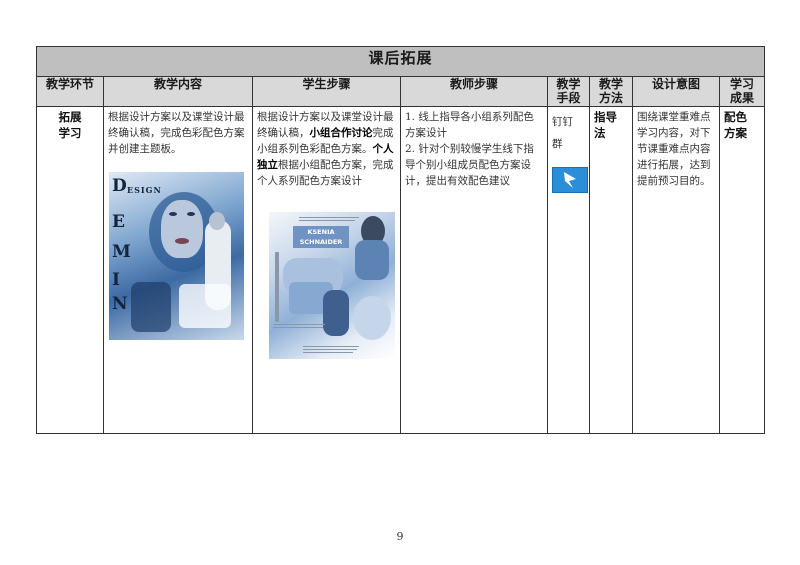 The width and height of the screenshot is (800, 565). What do you see at coordinates (735, 117) in the screenshot?
I see `outcome-line-1: 配色` at bounding box center [735, 117].